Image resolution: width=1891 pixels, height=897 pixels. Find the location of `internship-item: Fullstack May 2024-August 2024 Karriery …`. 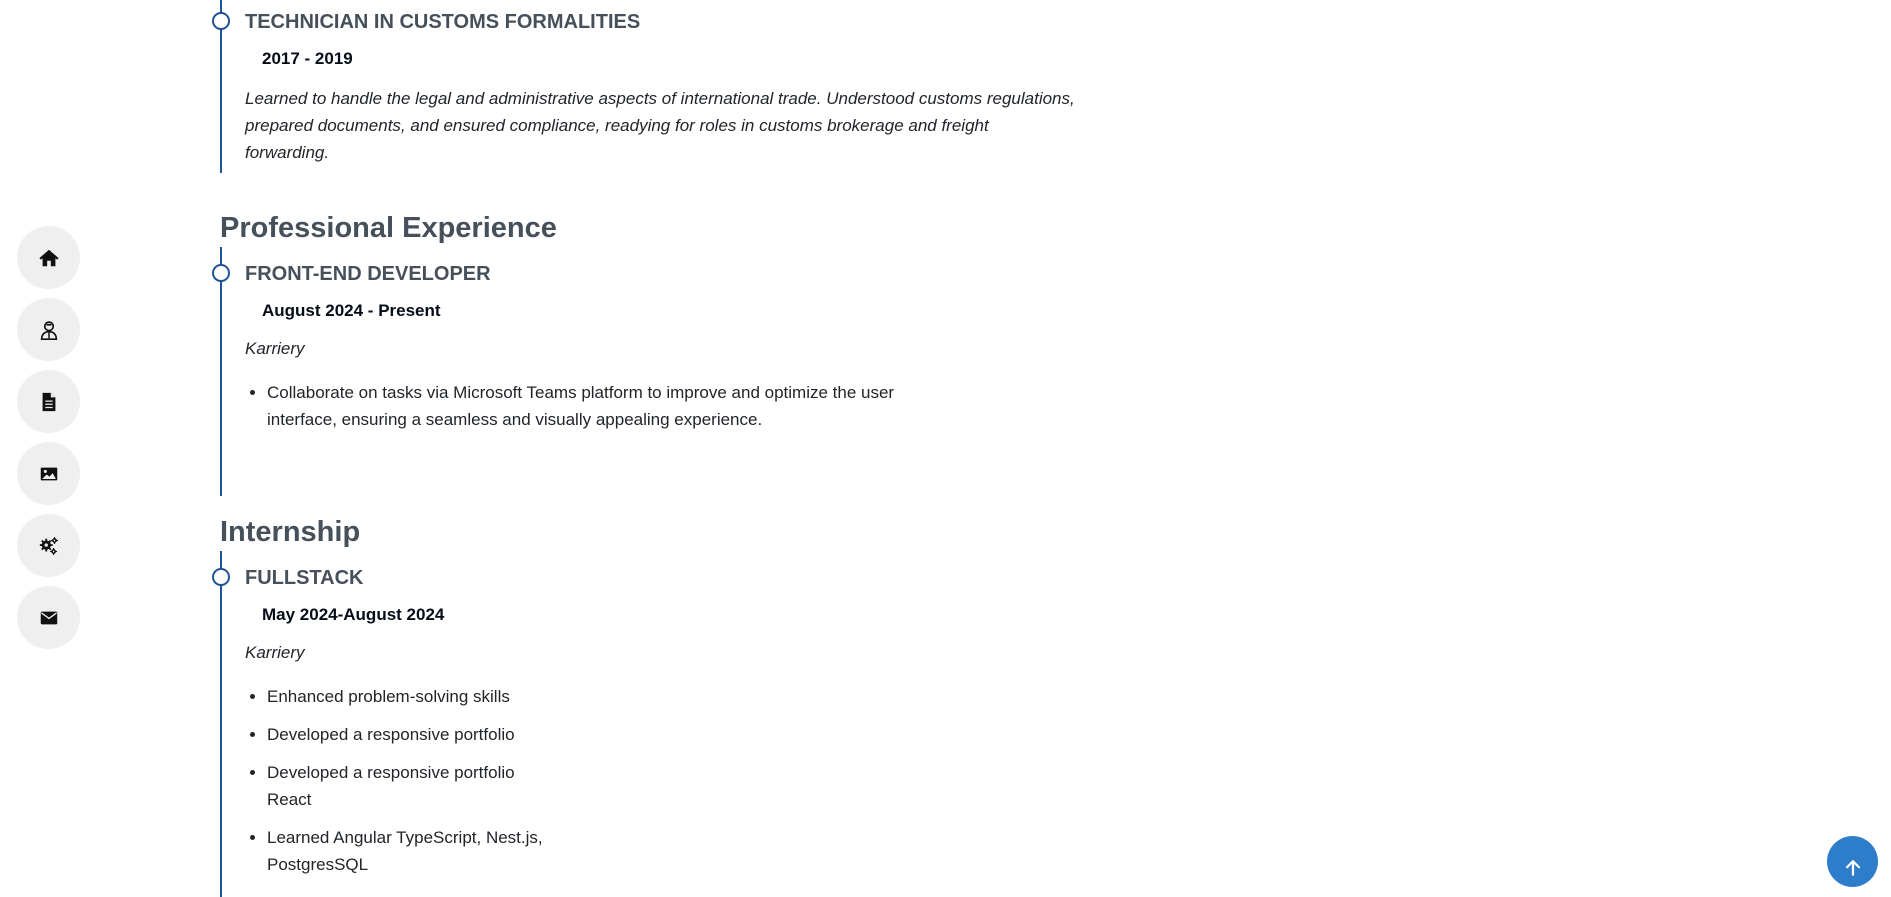

internship-item: Fullstack May 2024-August 2024 Karriery … is located at coordinates (389, 724).